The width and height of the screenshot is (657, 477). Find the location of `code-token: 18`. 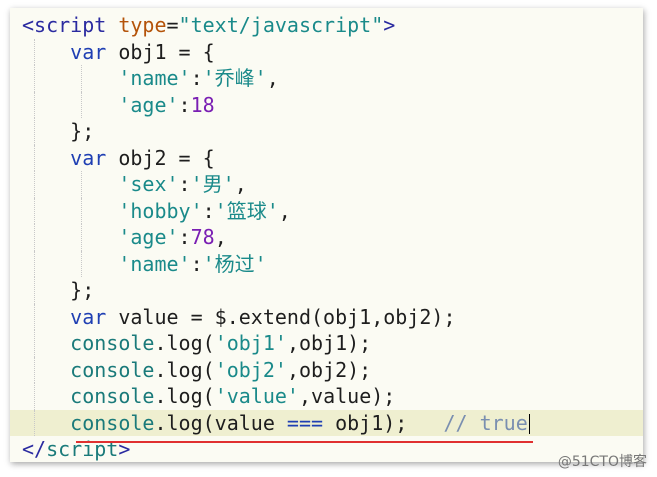

code-token: 18 is located at coordinates (202, 104).